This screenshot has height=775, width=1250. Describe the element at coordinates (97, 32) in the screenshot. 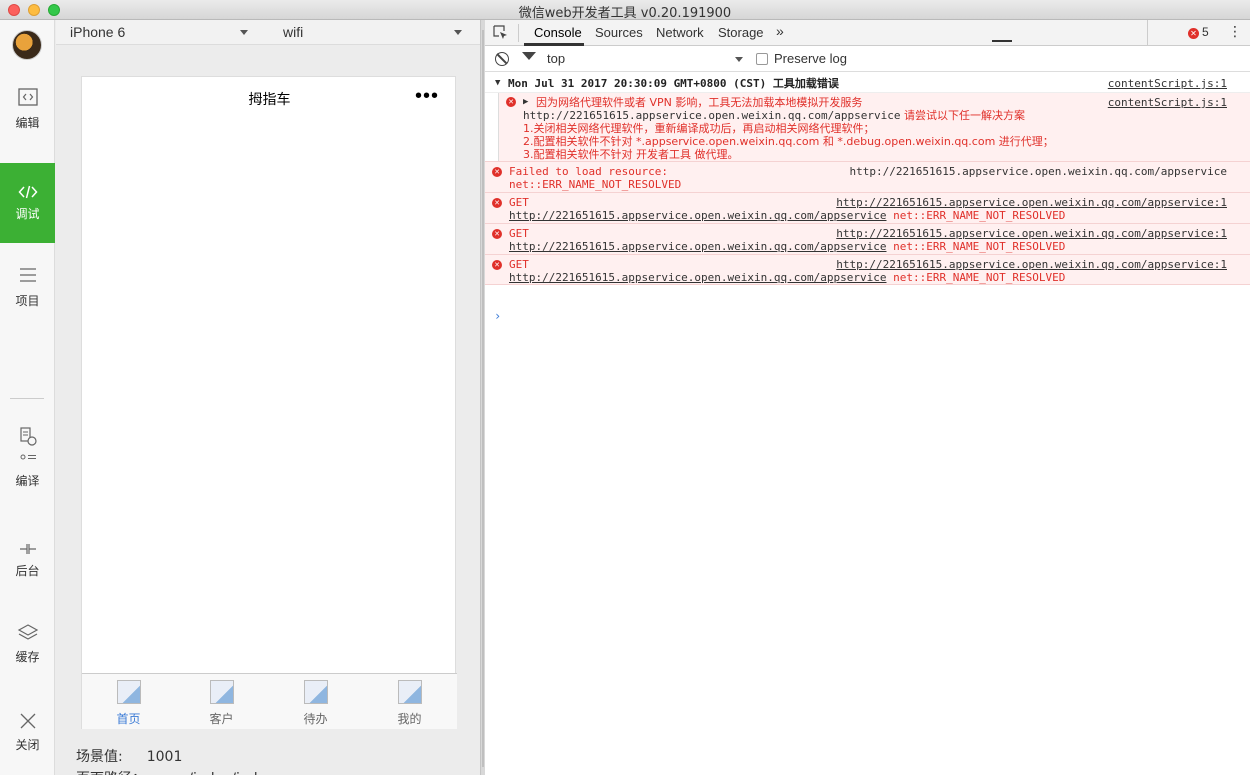

I see `device-select: iPhone 6` at that location.